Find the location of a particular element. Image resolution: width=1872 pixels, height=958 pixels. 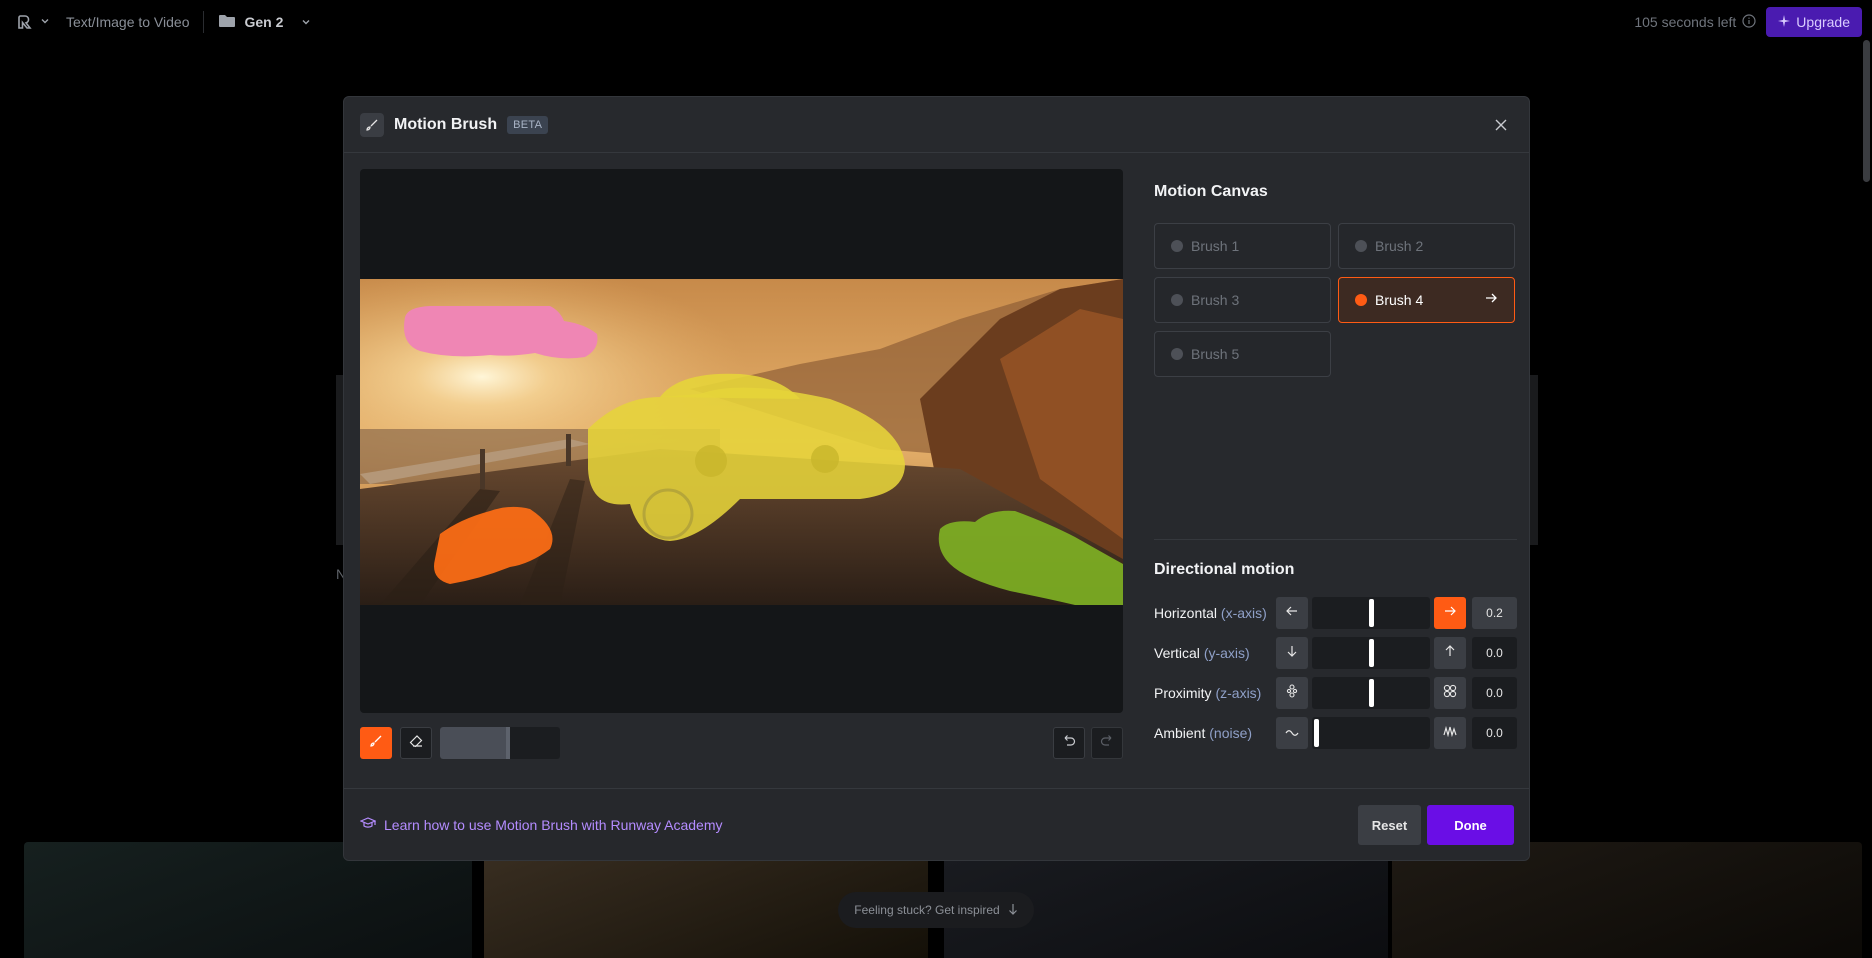

expand-icon is located at coordinates (1450, 693).